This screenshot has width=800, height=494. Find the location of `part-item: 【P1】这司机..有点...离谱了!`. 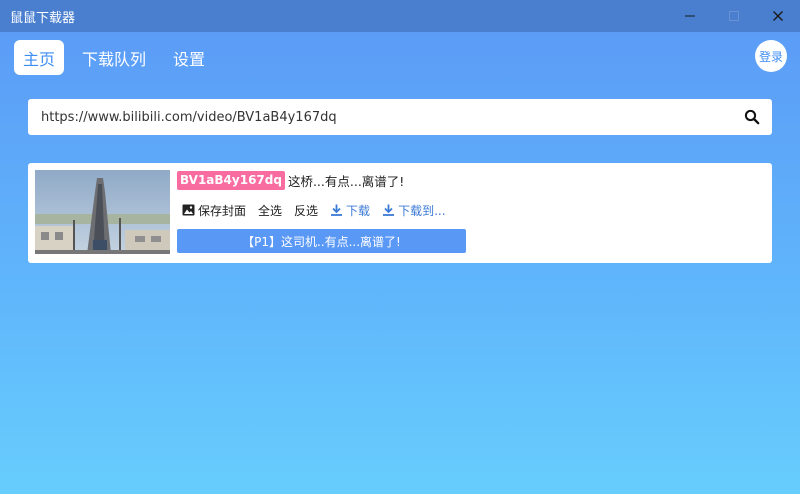

part-item: 【P1】这司机..有点...离谱了! is located at coordinates (321, 241).